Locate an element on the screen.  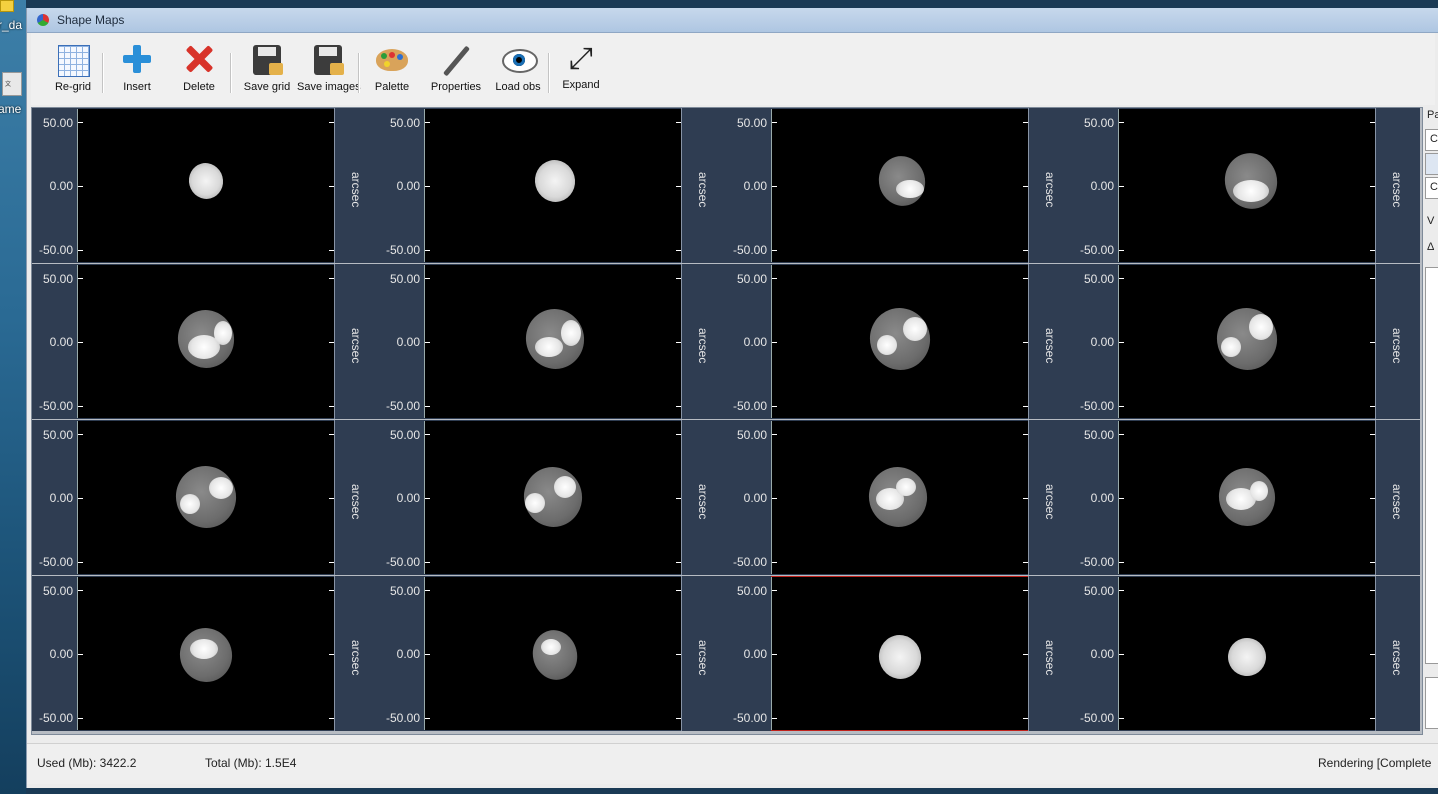
expand-arrows-icon: ⤢ is located at coordinates (581, 58).